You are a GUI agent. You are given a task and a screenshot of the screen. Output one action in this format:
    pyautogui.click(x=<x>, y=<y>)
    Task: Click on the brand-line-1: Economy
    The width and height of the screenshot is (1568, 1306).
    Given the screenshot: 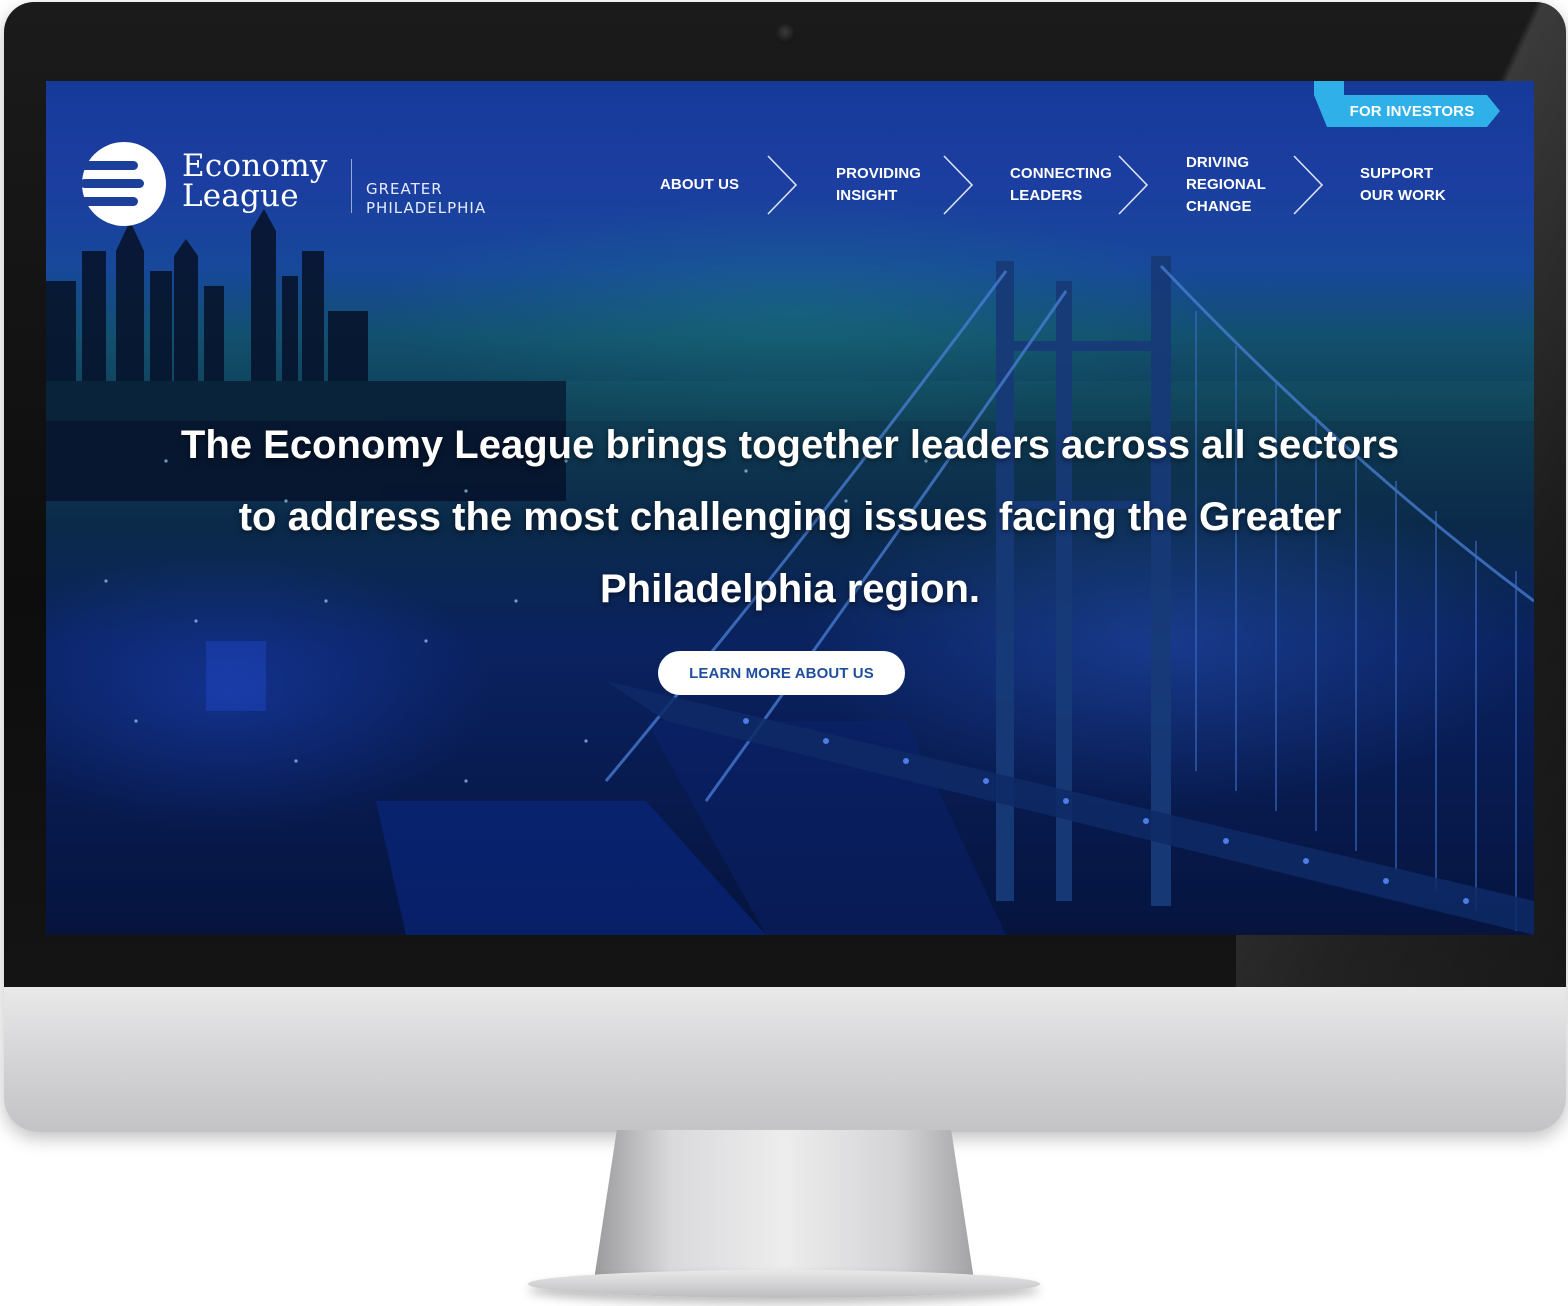 What is the action you would take?
    pyautogui.click(x=255, y=166)
    